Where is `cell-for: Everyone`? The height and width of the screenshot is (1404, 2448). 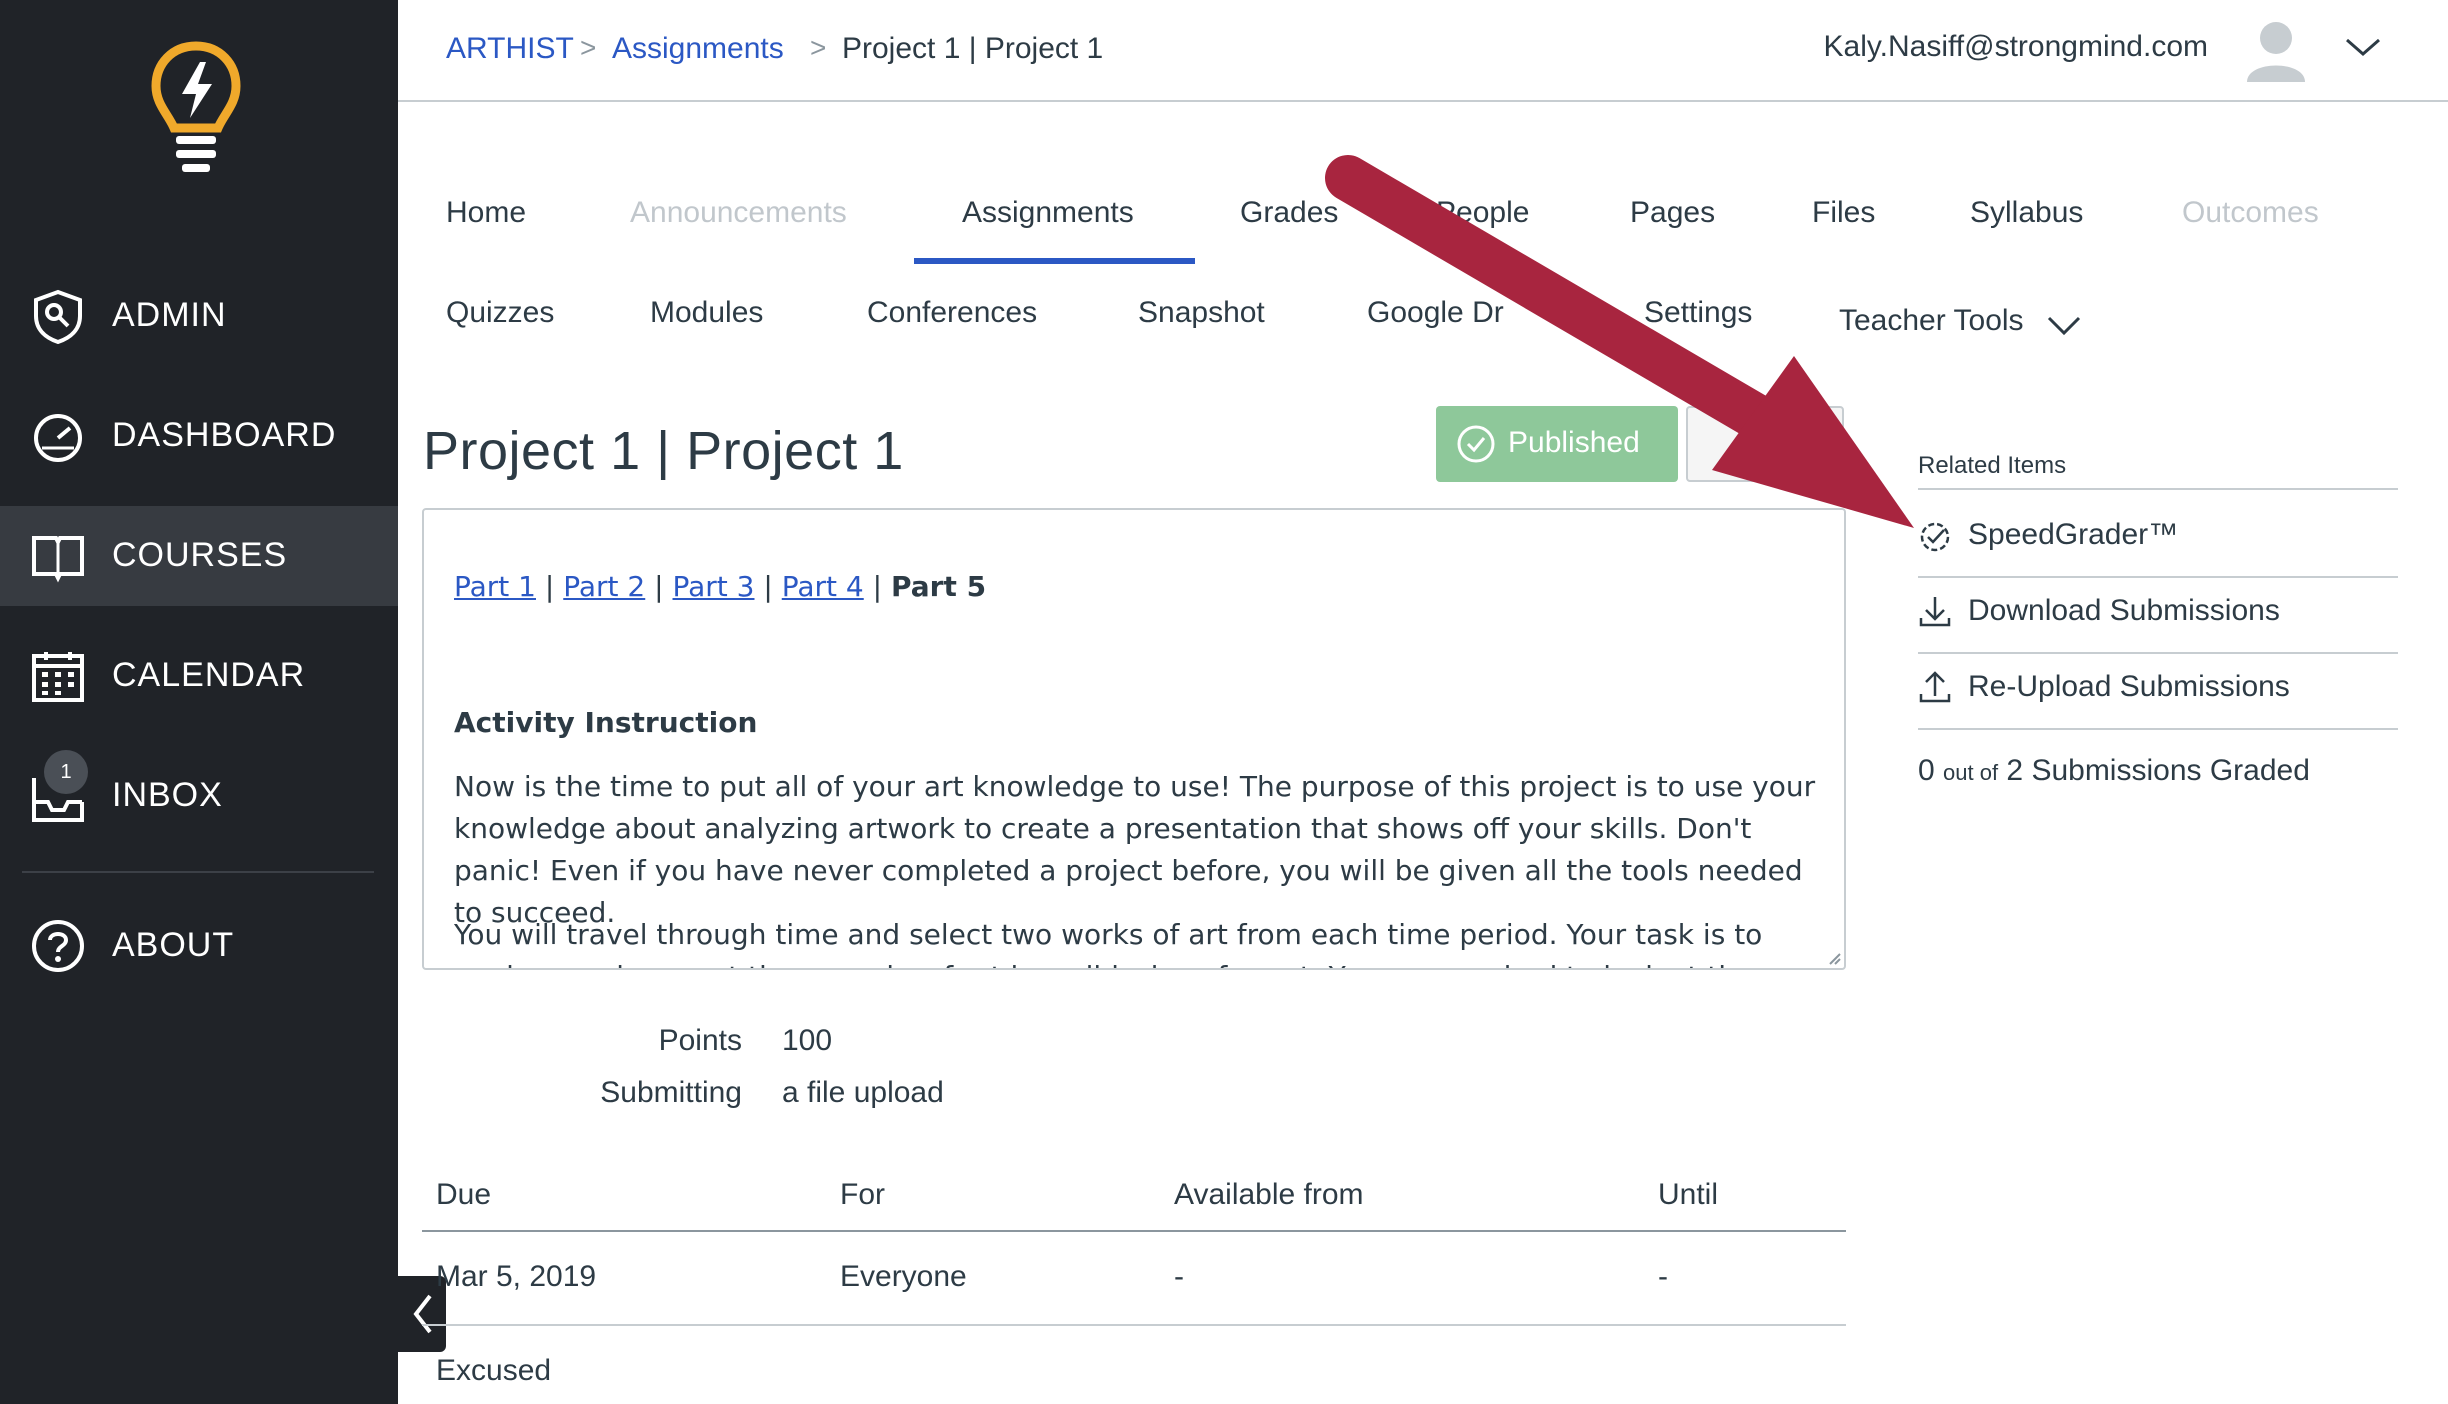 cell-for: Everyone is located at coordinates (903, 1276).